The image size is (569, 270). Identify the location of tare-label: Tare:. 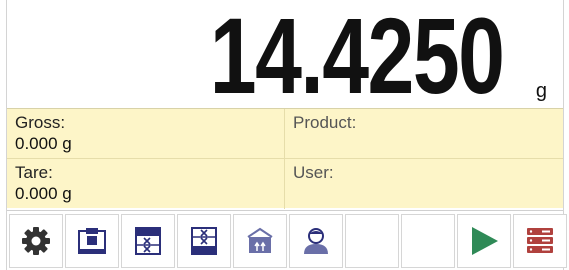
(34, 172).